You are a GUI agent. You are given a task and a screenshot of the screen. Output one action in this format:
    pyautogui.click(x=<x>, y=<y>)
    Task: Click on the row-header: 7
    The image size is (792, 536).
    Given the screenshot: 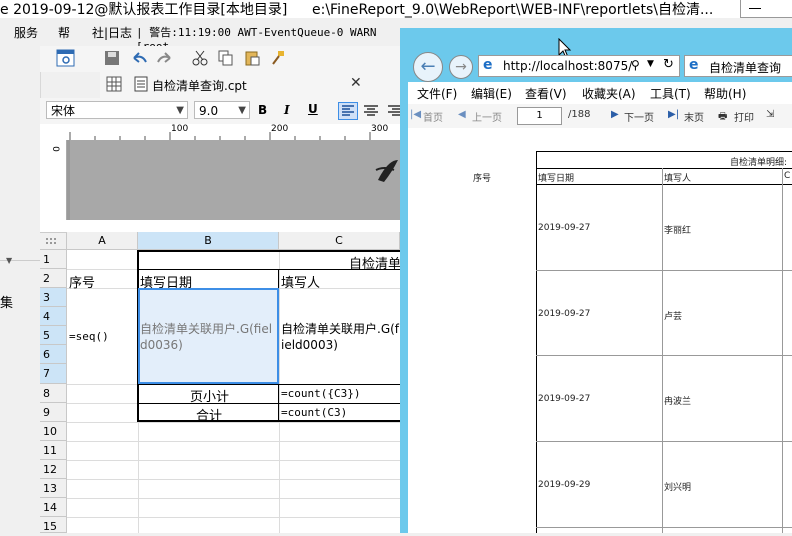 What is the action you would take?
    pyautogui.click(x=53, y=374)
    